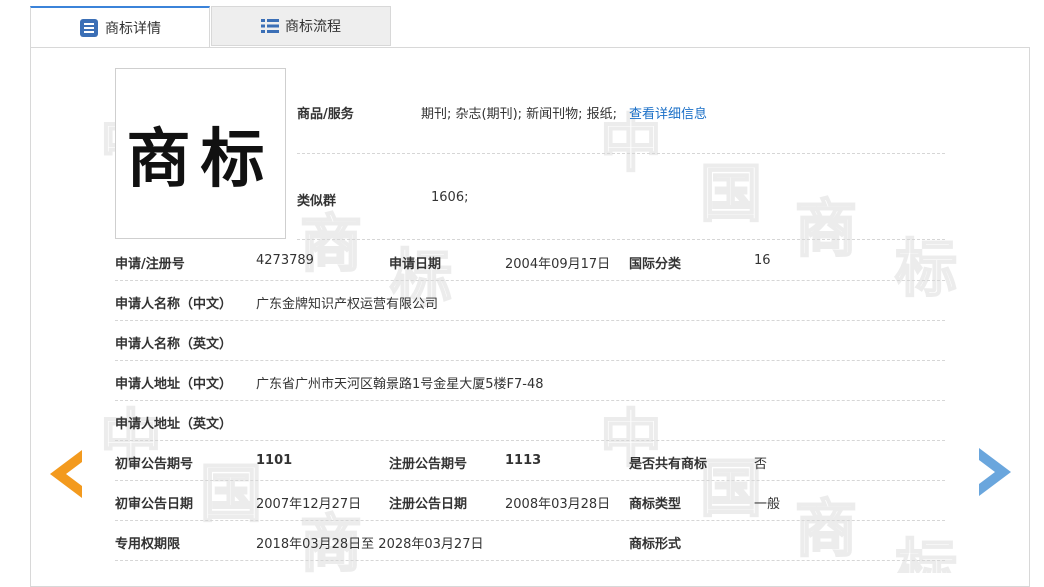 Image resolution: width=1044 pixels, height=587 pixels. I want to click on reg-no-label: 申请/注册号, so click(150, 264).